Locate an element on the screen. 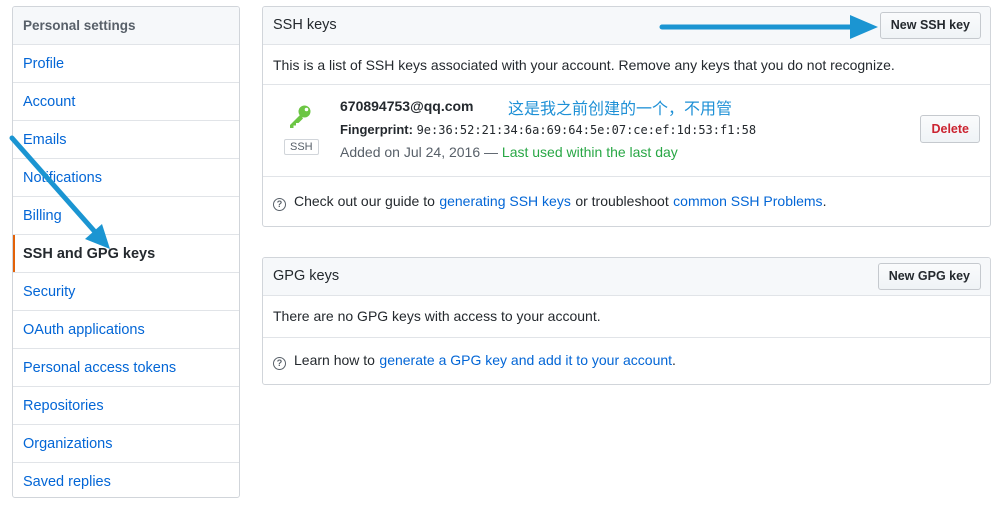 The height and width of the screenshot is (513, 1003). sidebar-item-ssh-gpg-keys: SSH and GPG keys is located at coordinates (126, 254).